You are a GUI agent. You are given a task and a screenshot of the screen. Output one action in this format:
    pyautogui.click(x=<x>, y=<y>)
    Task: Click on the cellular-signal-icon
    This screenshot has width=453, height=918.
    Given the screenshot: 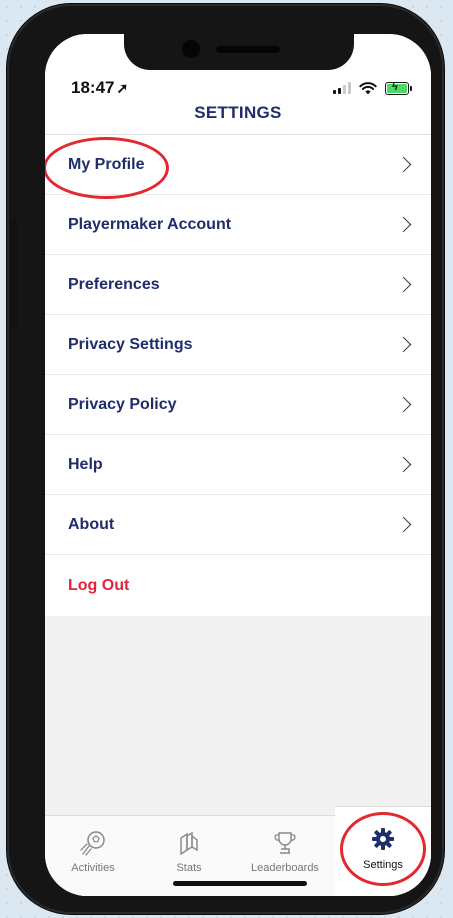 What is the action you would take?
    pyautogui.click(x=342, y=88)
    